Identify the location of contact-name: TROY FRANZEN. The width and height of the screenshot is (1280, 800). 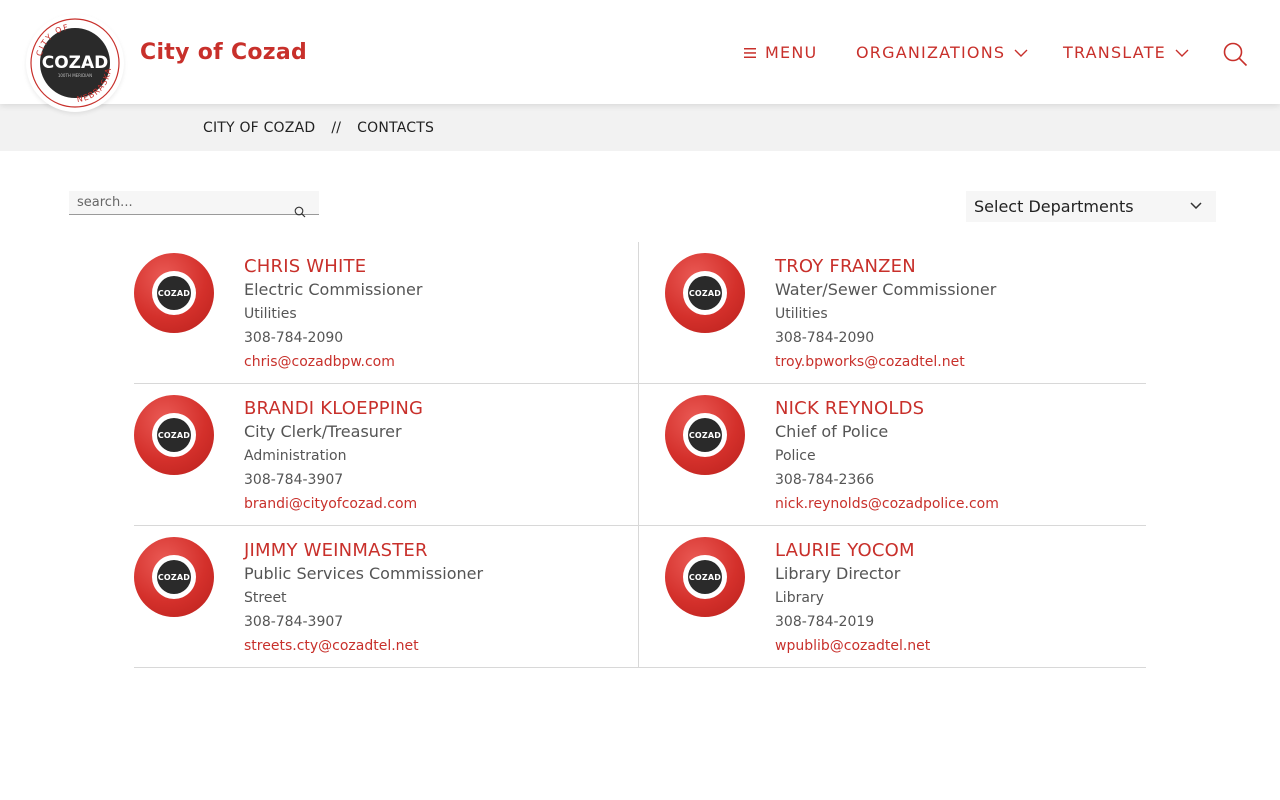
(885, 267).